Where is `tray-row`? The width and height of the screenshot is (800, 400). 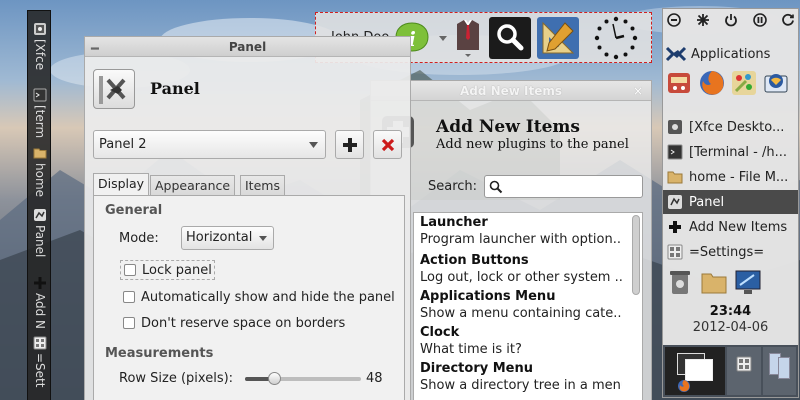
tray-row is located at coordinates (731, 283).